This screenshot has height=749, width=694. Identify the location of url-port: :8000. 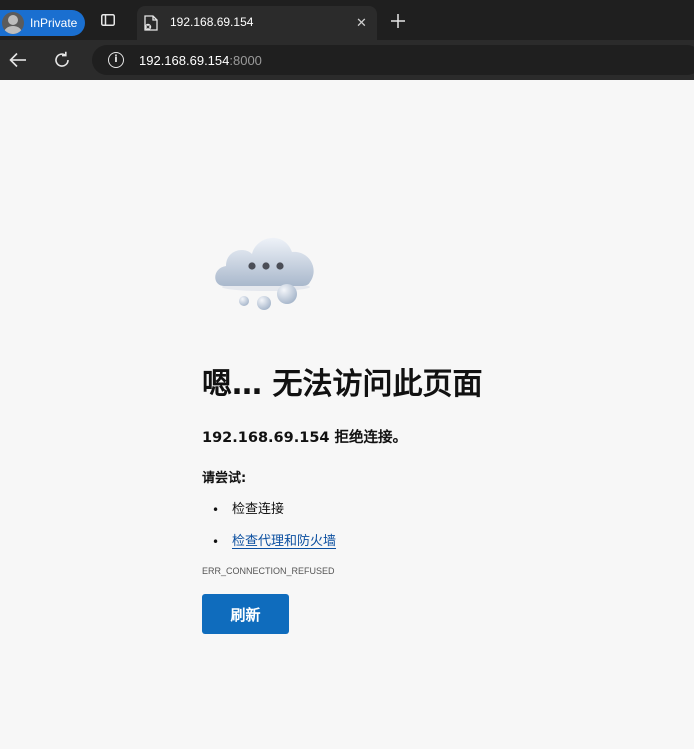
(245, 60).